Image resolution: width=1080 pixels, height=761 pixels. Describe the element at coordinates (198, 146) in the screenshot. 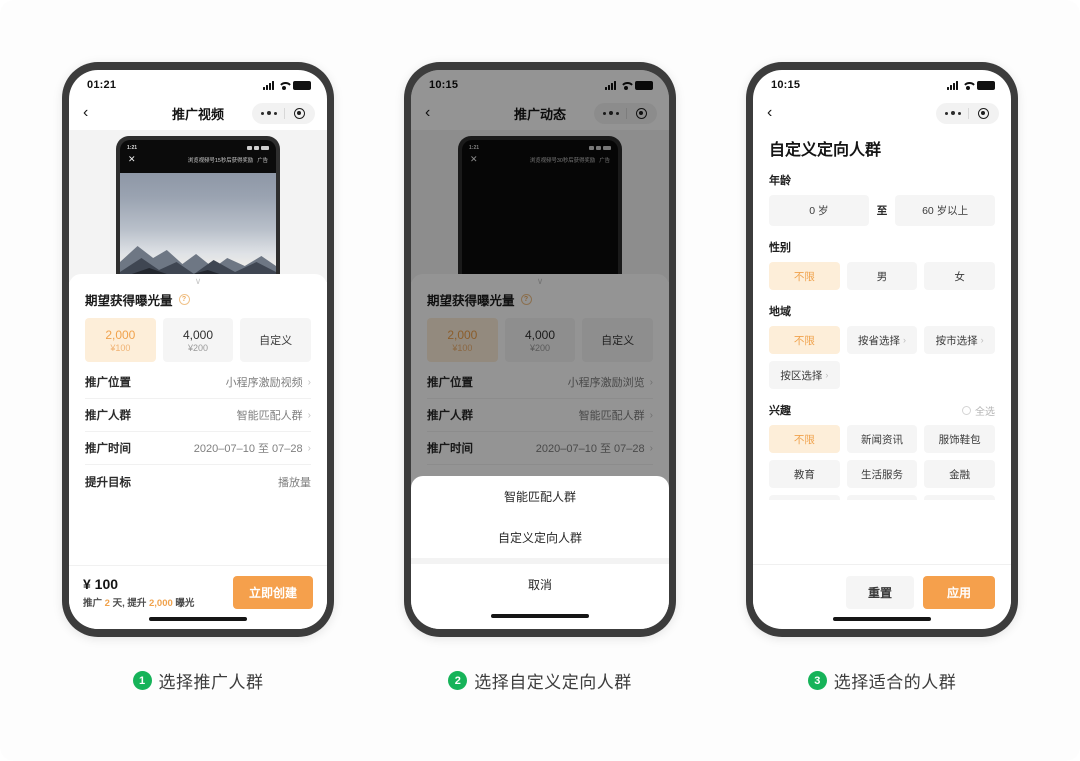

I see `preview-status-bar: 1:21` at that location.